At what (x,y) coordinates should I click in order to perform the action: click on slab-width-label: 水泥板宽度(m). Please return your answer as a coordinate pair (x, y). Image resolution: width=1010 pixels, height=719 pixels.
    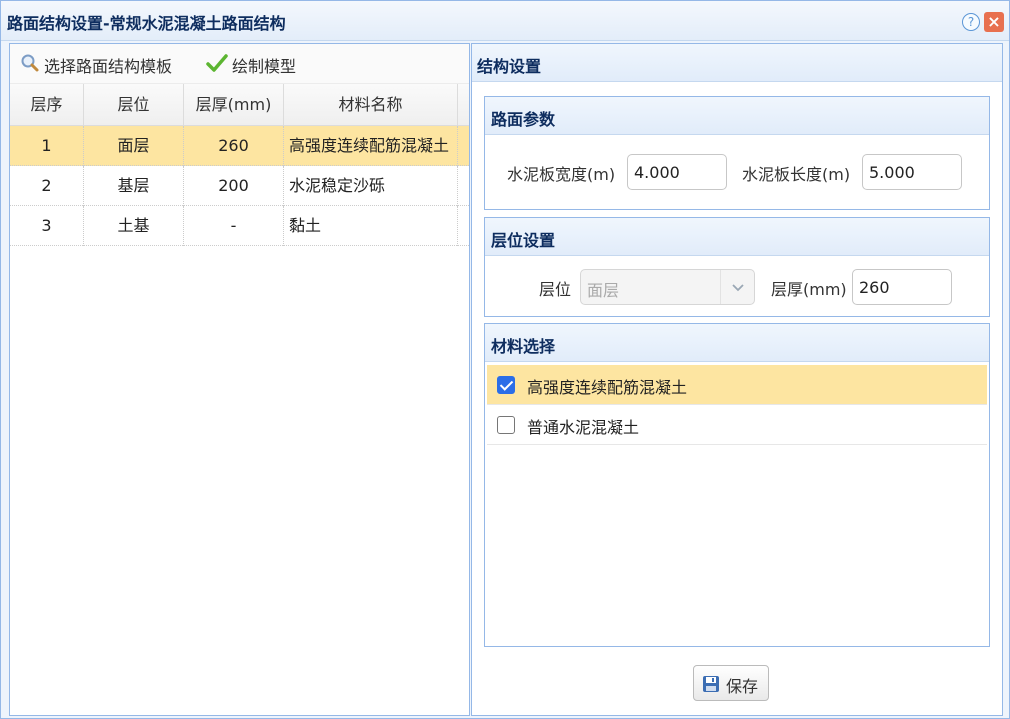
    Looking at the image, I should click on (561, 174).